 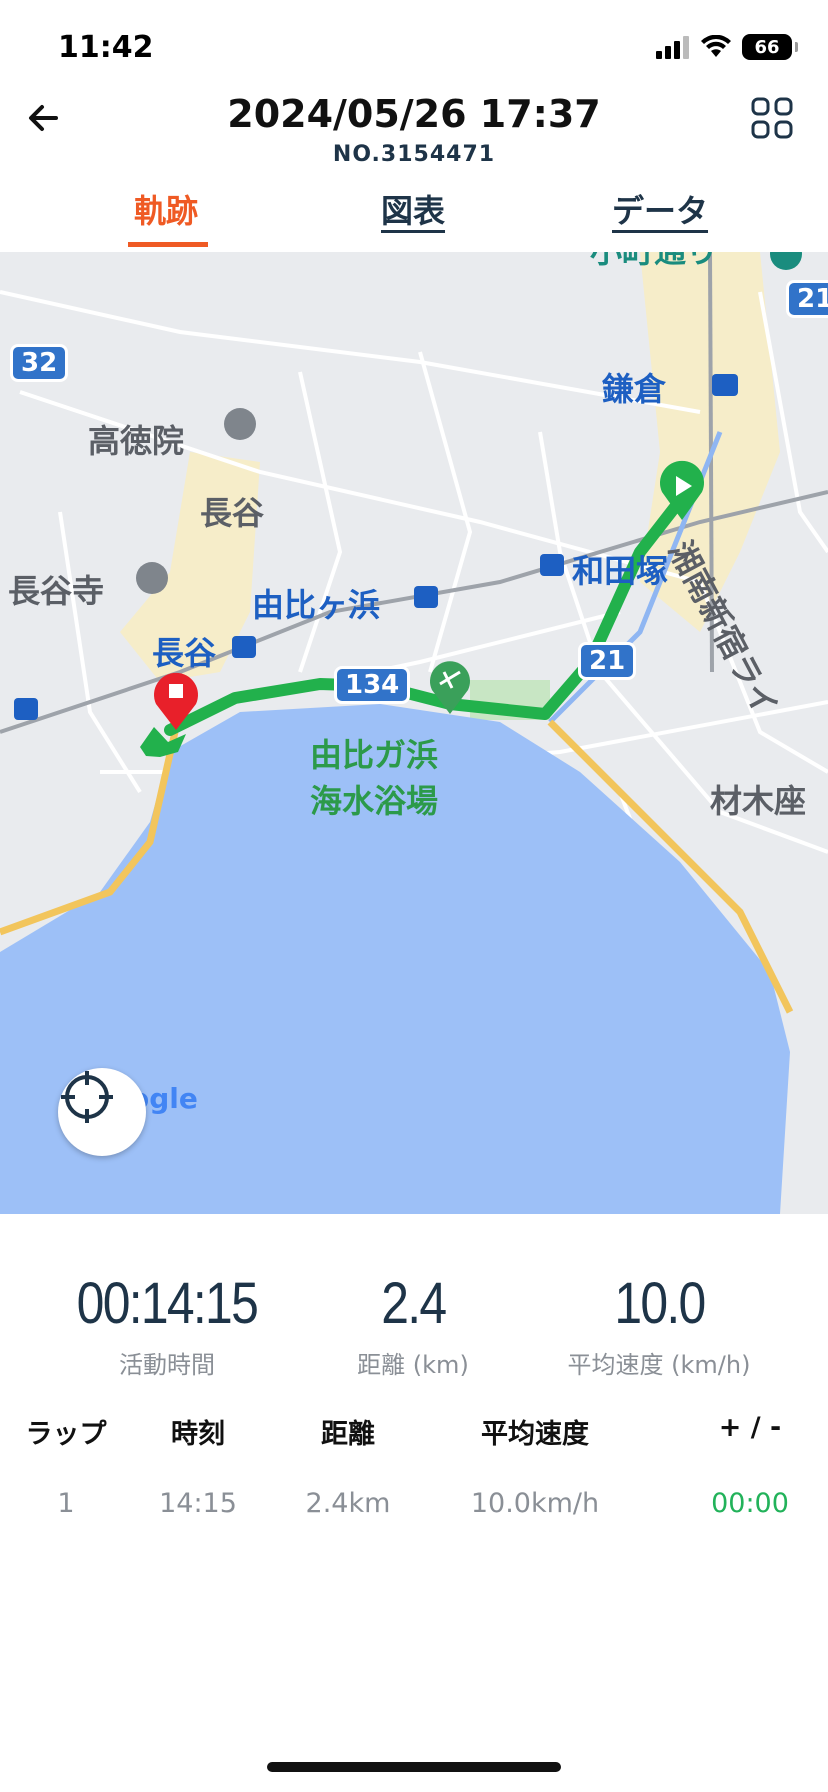 I want to click on map-label-zaimokuza: 材木座, so click(x=758, y=801).